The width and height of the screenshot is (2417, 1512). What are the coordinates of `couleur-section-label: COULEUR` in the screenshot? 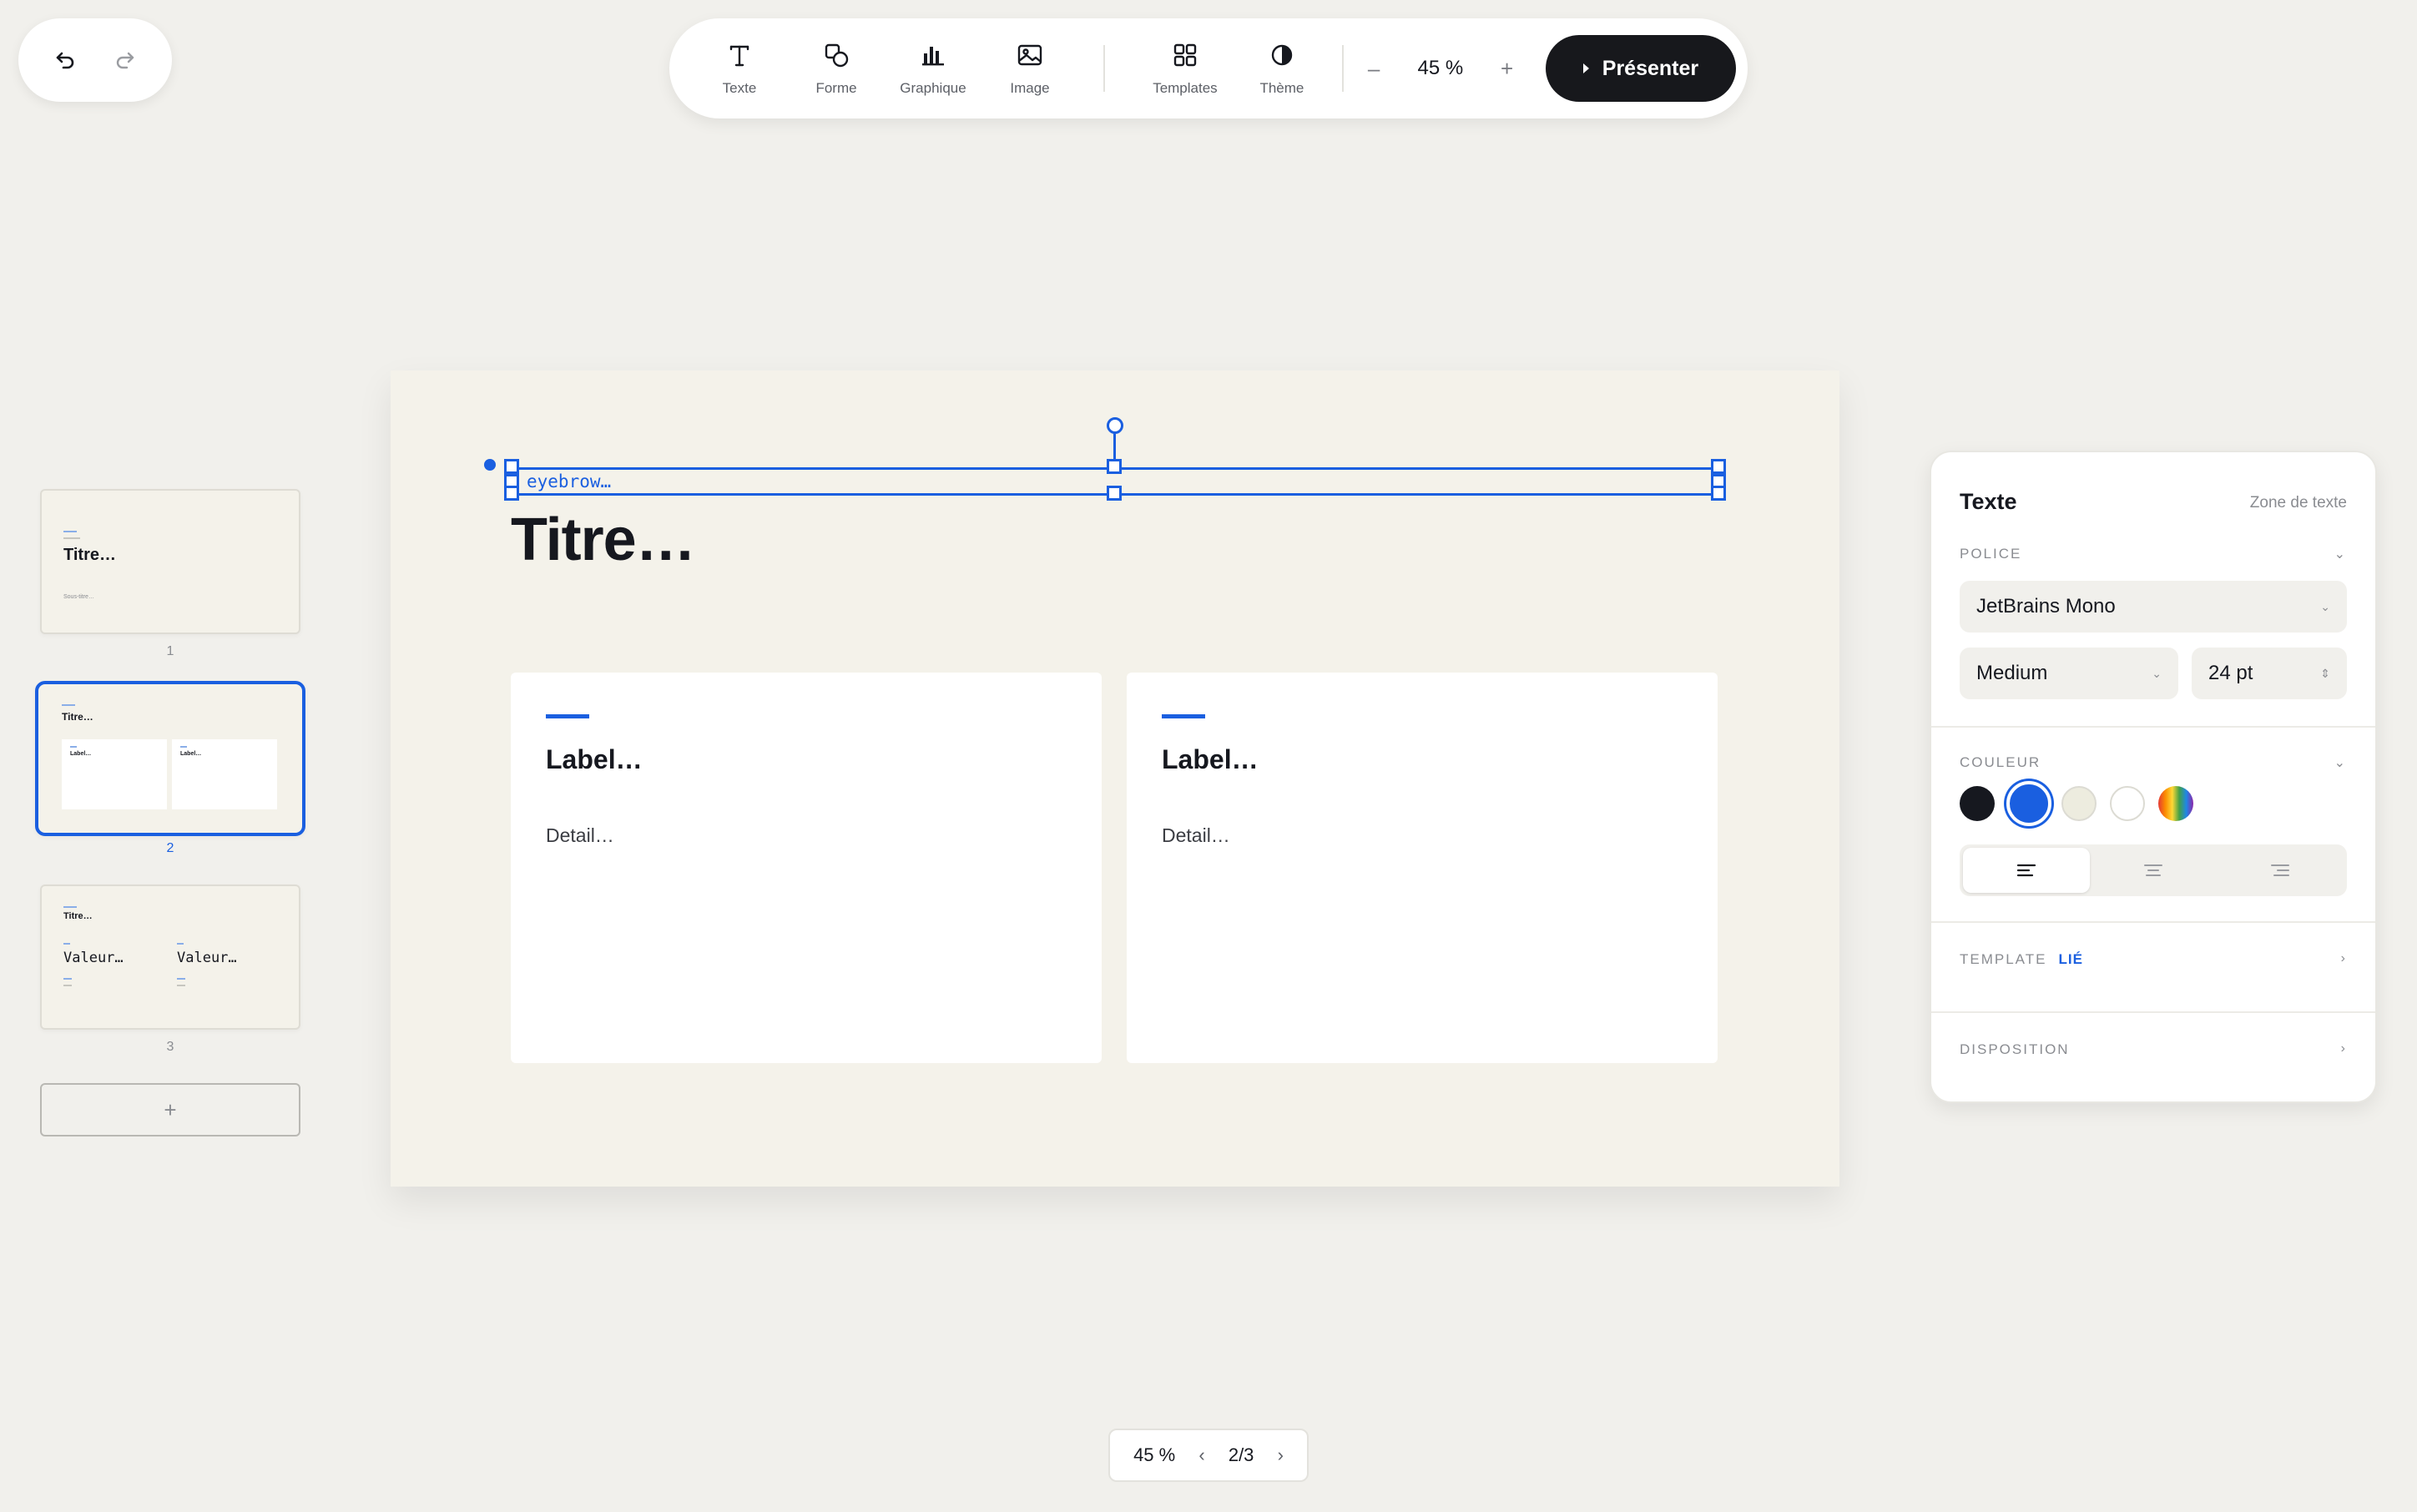 It's located at (2001, 762).